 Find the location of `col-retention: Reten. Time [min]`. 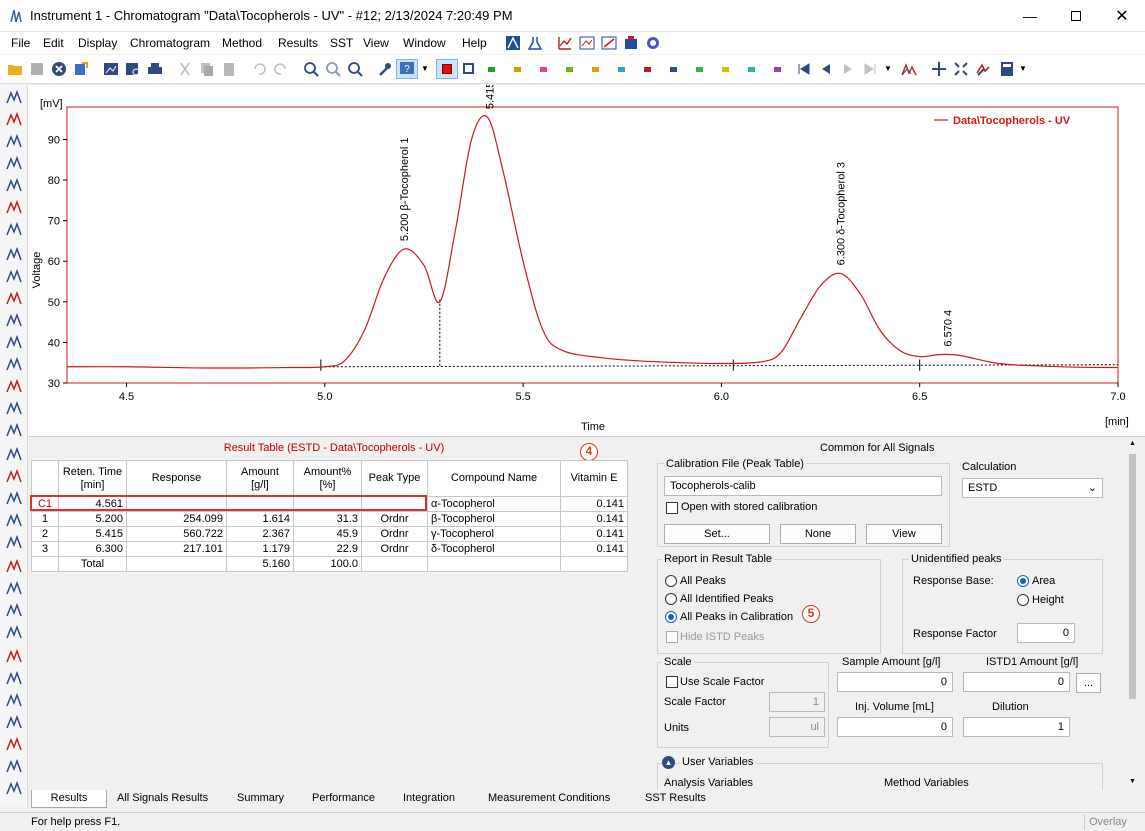

col-retention: Reten. Time [min] is located at coordinates (92, 478).